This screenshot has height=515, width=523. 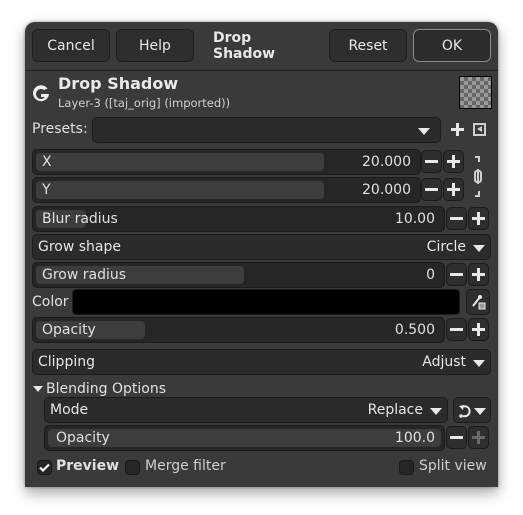 What do you see at coordinates (238, 275) in the screenshot?
I see `grow-radius-spinscale: Grow radius 0` at bounding box center [238, 275].